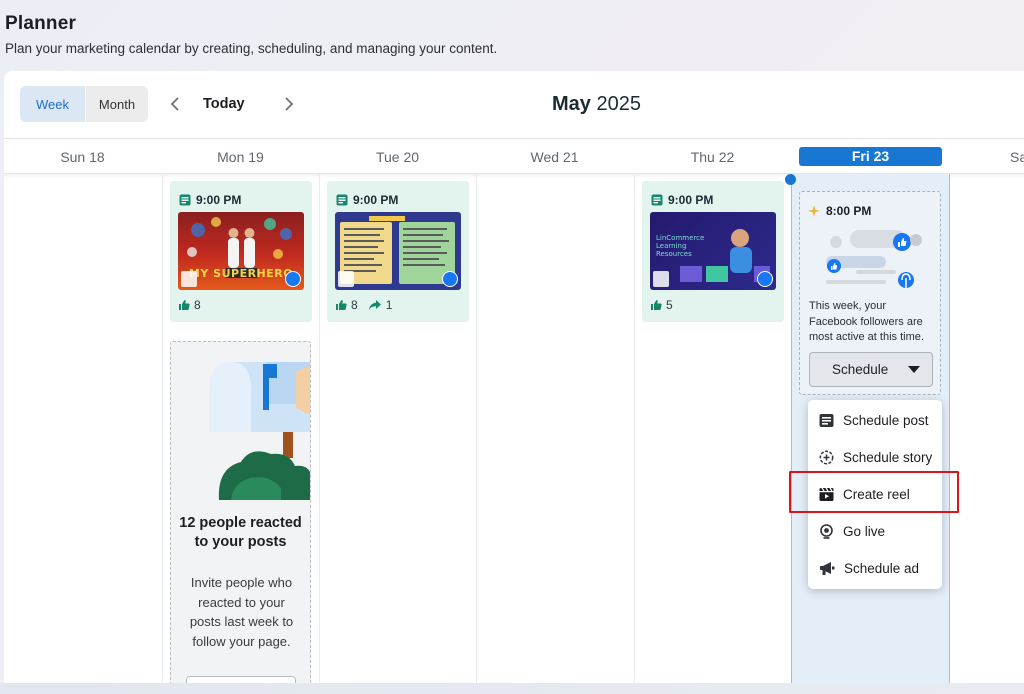  Describe the element at coordinates (259, 431) in the screenshot. I see `mailbox-illustration` at that location.